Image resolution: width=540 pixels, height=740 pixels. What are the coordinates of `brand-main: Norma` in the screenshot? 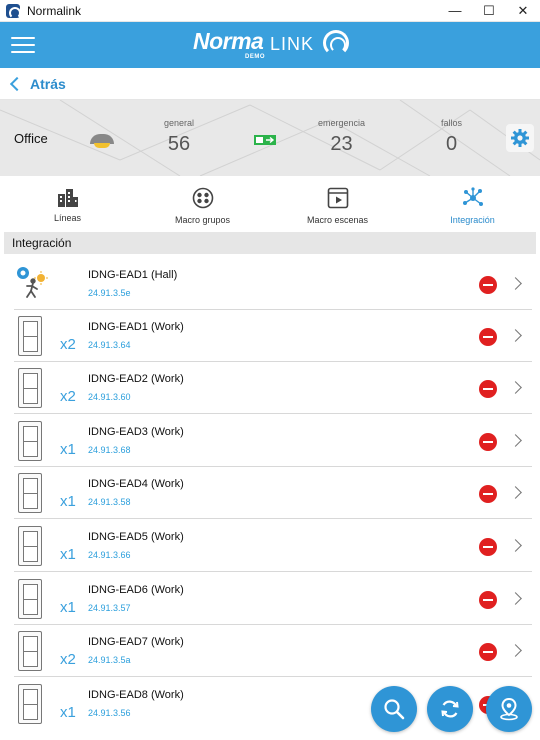 It's located at (228, 41).